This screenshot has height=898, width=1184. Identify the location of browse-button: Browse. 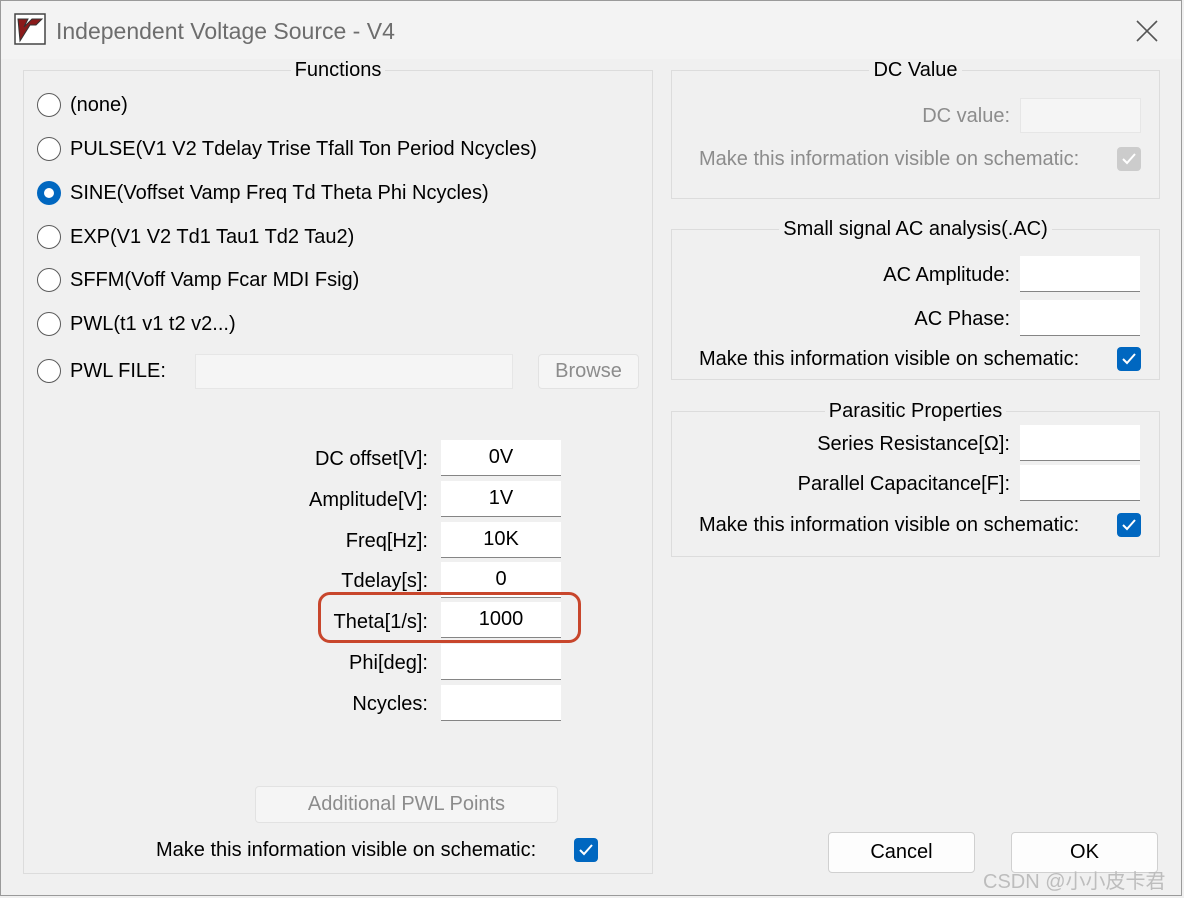
(588, 371).